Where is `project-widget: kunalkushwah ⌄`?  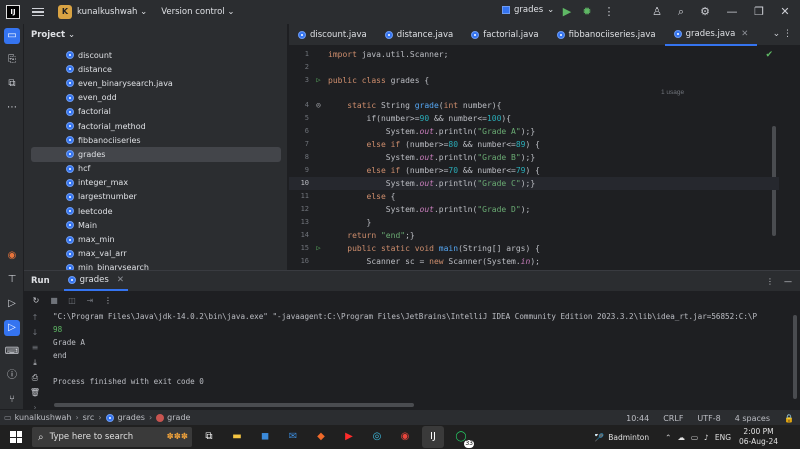 project-widget: kunalkushwah ⌄ is located at coordinates (112, 12).